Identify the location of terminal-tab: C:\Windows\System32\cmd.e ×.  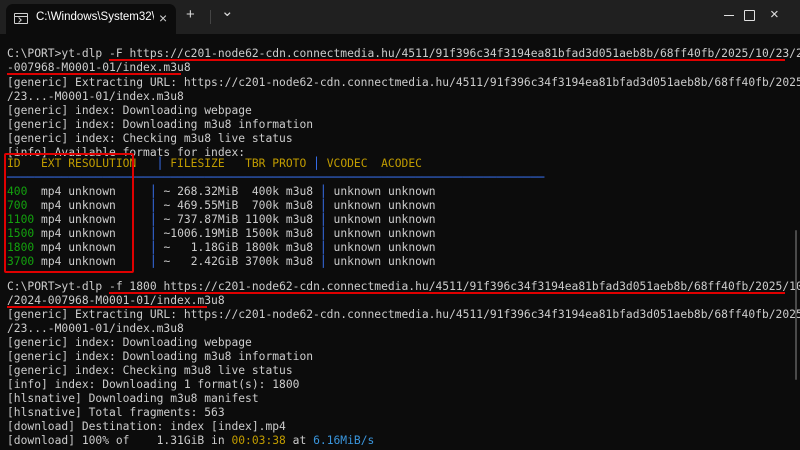
(91, 19).